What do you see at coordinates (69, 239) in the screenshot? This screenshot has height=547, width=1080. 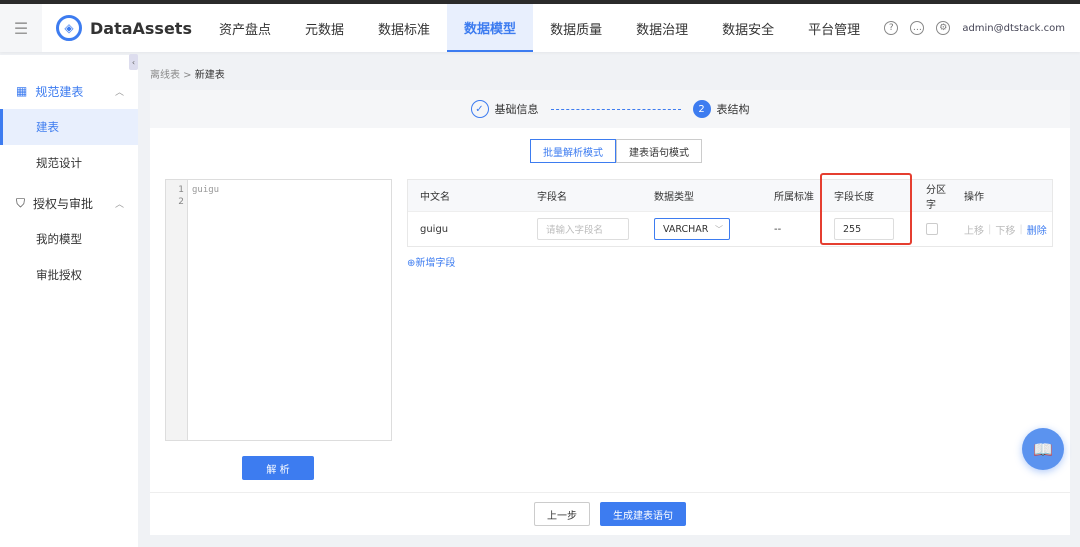 I see `sidebar-item-my-models: 我的模型` at bounding box center [69, 239].